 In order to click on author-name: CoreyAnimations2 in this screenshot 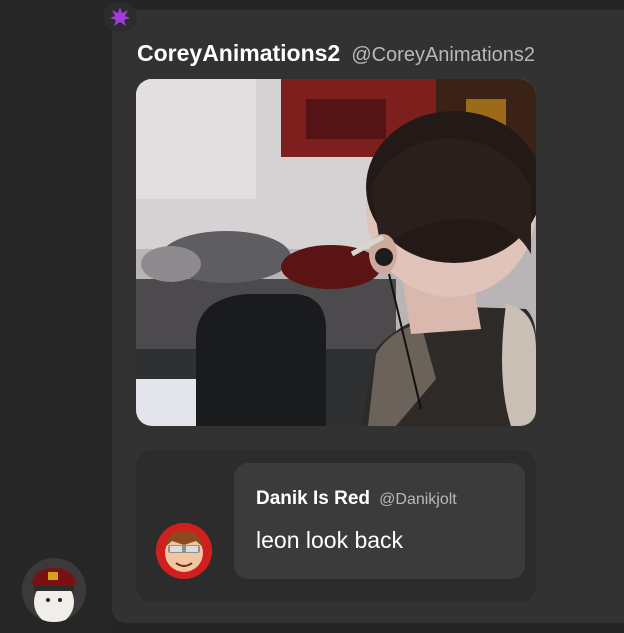, I will do `click(238, 53)`.